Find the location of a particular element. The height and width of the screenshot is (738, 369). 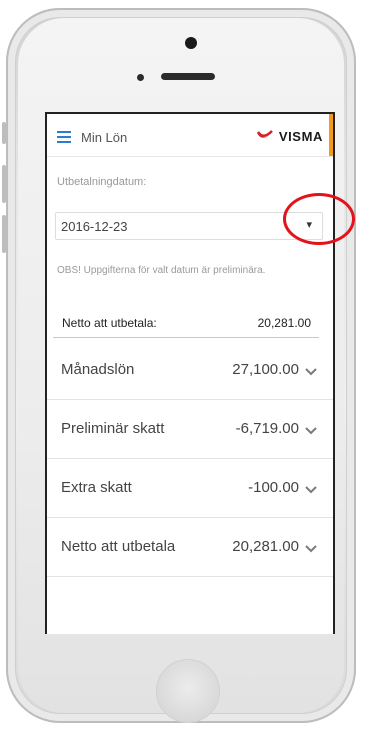

payment-date-value: 2016-12-23 is located at coordinates (94, 226).